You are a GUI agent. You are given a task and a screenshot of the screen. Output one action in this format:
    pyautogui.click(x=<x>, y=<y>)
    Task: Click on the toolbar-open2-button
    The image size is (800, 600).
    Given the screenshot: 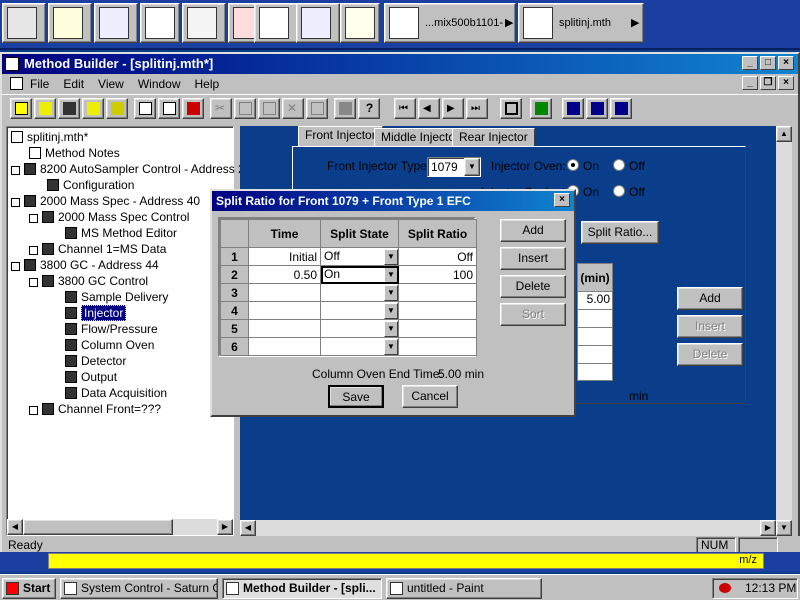 What is the action you would take?
    pyautogui.click(x=93, y=108)
    